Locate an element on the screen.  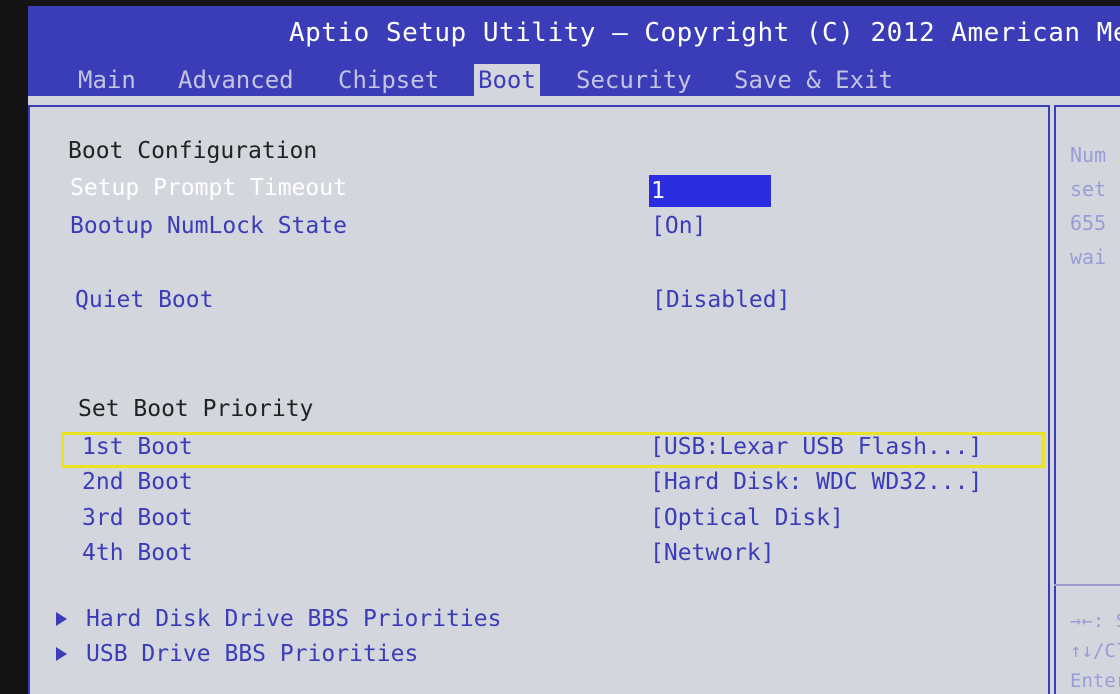
boot-4th-label: 4th Boot is located at coordinates (137, 553).